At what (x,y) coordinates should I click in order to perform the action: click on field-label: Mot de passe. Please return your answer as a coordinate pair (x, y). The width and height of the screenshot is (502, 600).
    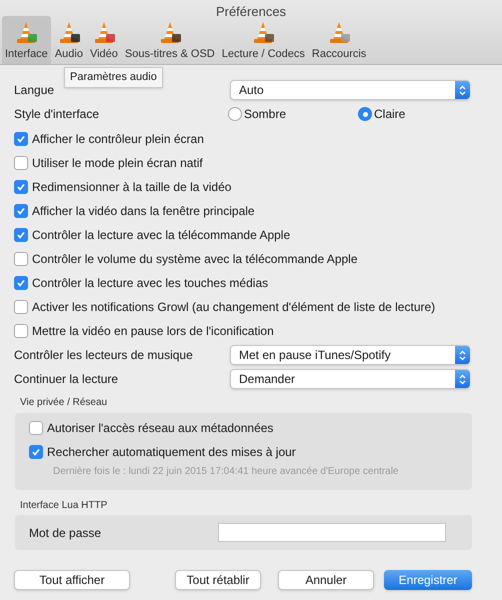
    Looking at the image, I should click on (65, 533).